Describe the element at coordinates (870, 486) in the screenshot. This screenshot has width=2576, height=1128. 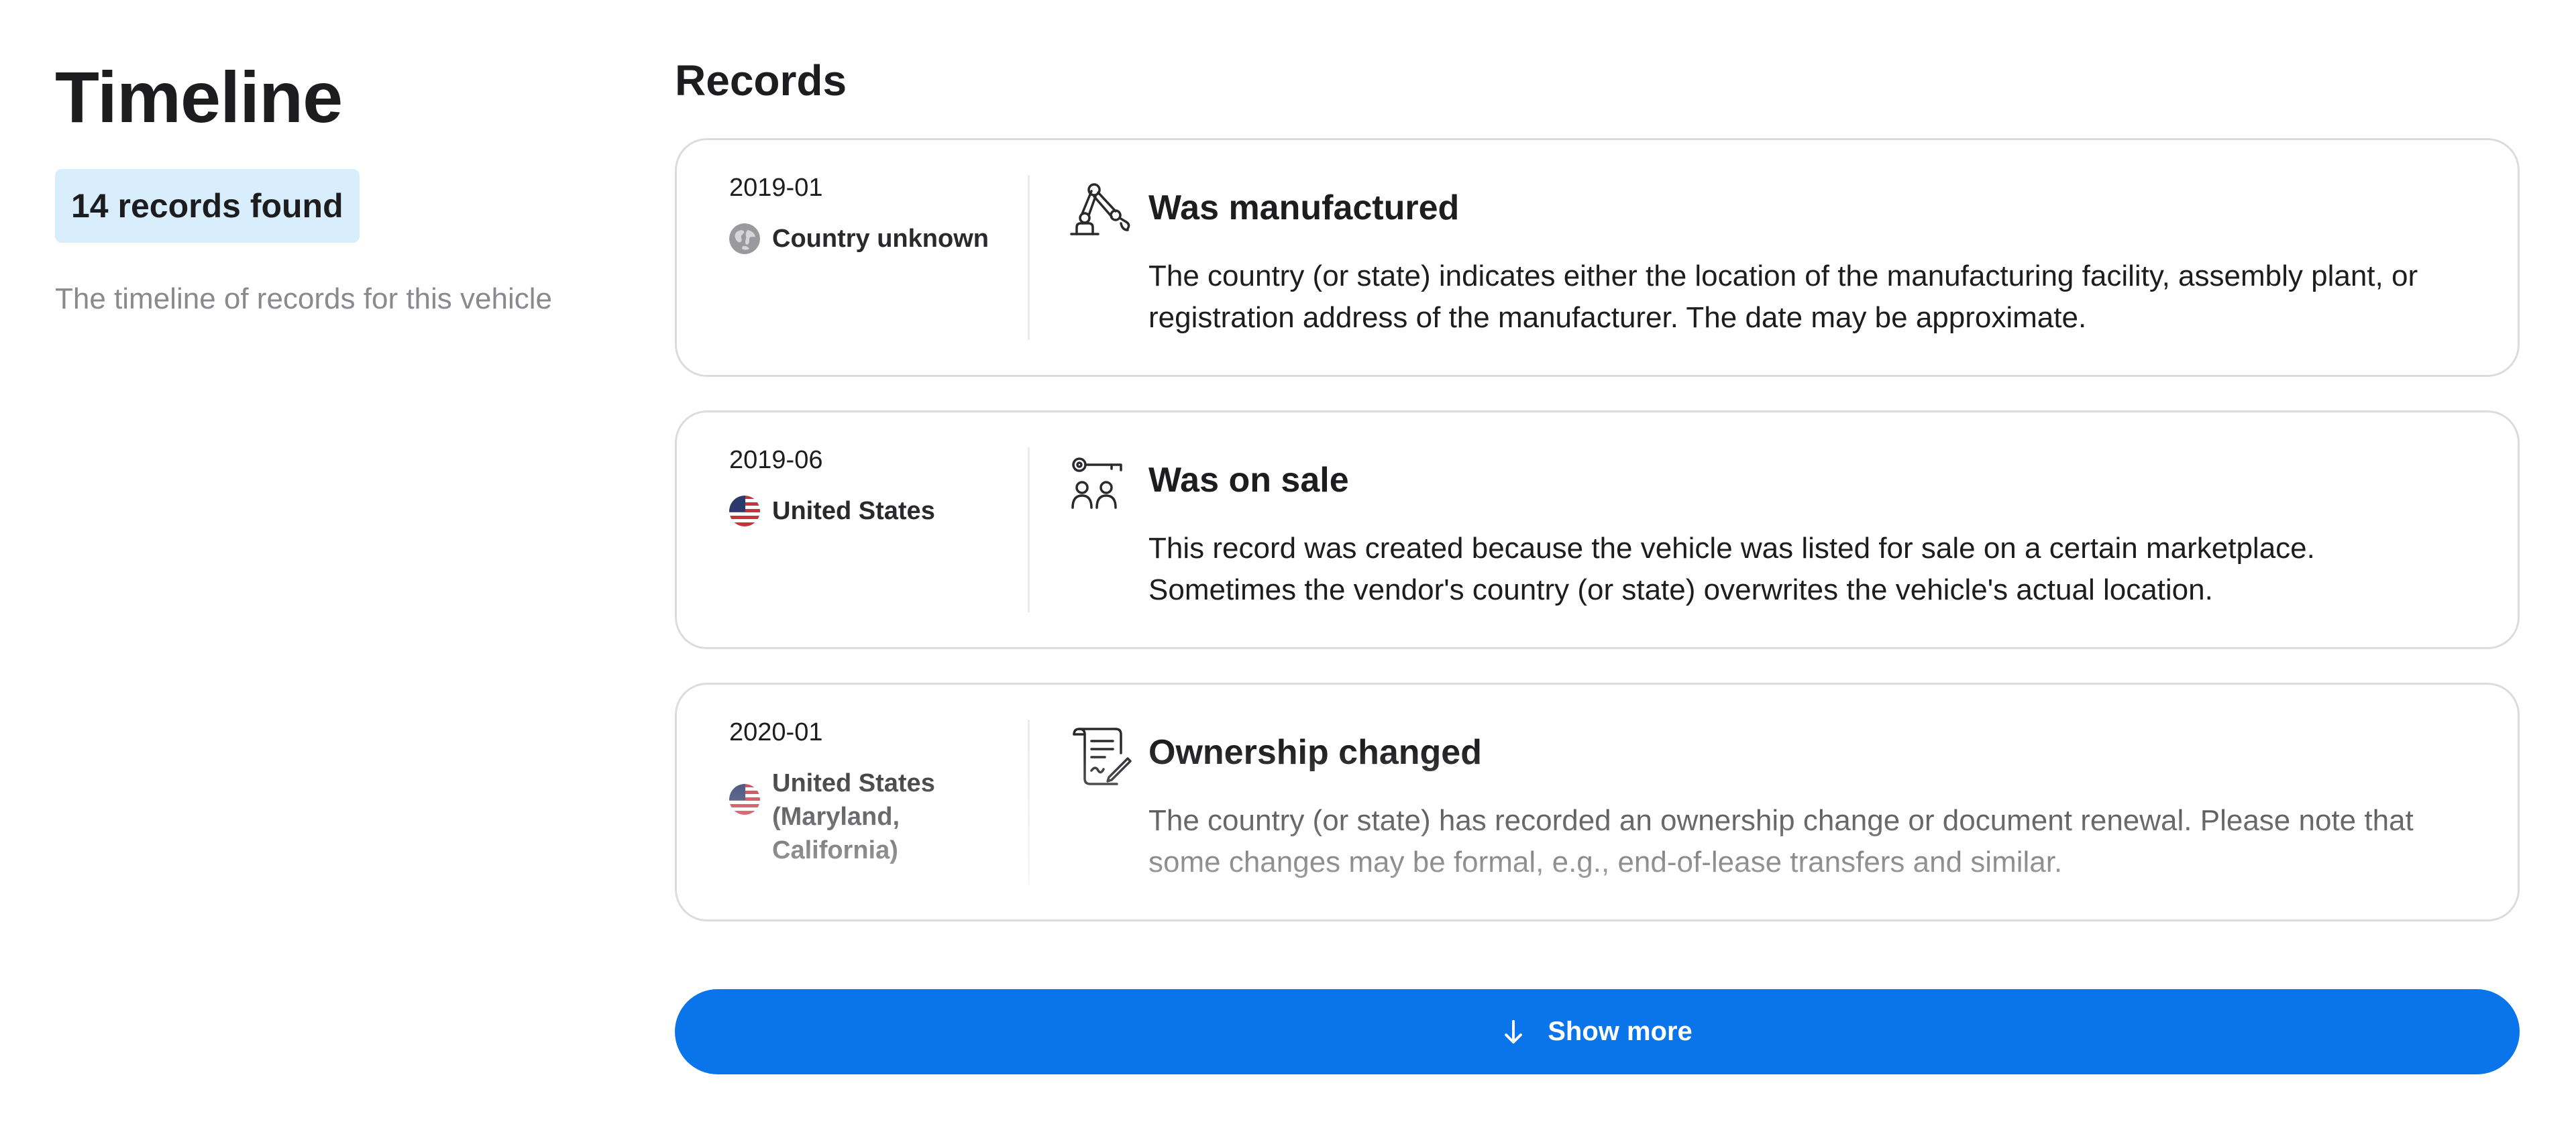
I see `record-meta: 2019-06 United States` at that location.